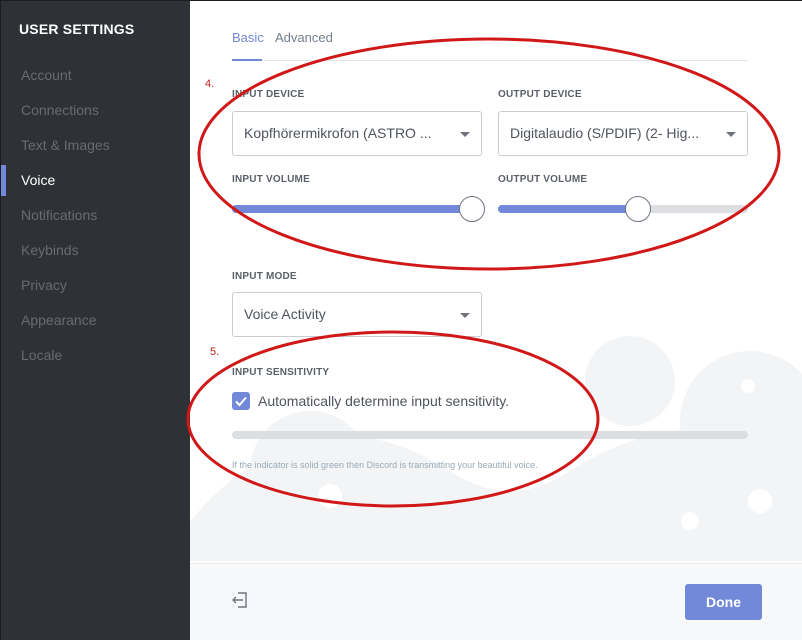  Describe the element at coordinates (240, 600) in the screenshot. I see `logout-icon` at that location.